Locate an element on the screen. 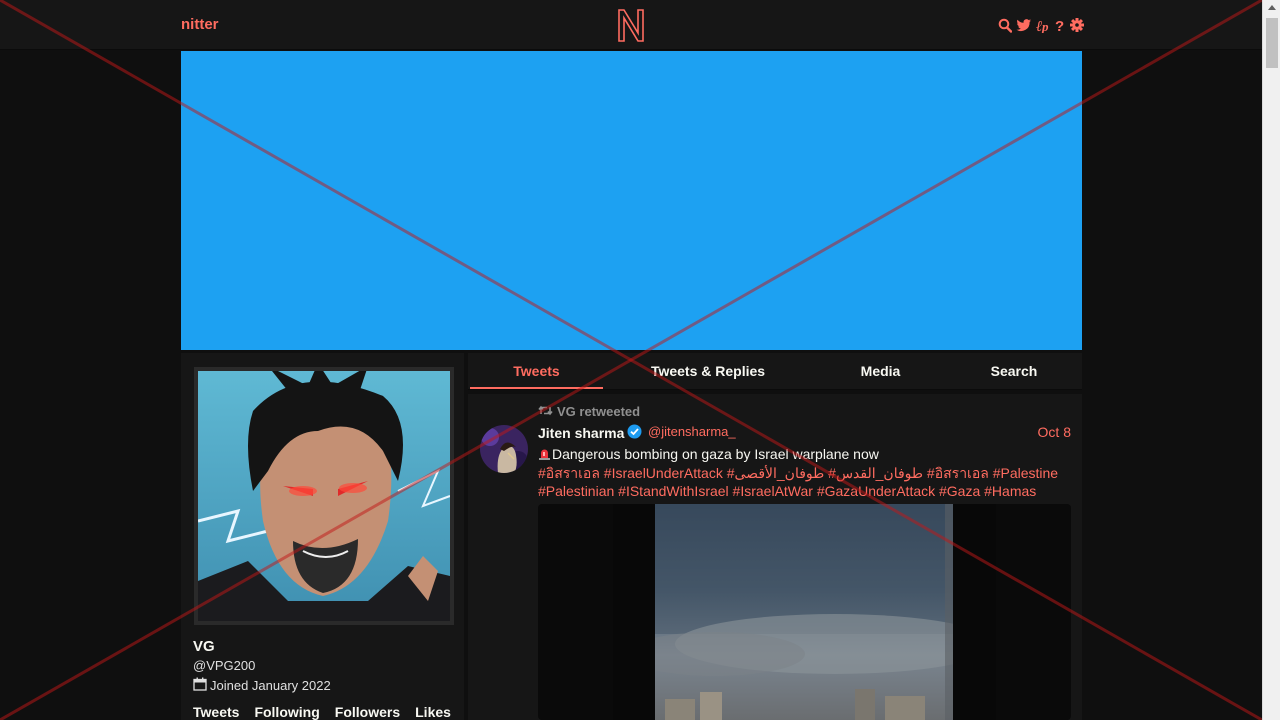 Image resolution: width=1280 pixels, height=720 pixels. profile-handle: @VPG200 is located at coordinates (224, 665).